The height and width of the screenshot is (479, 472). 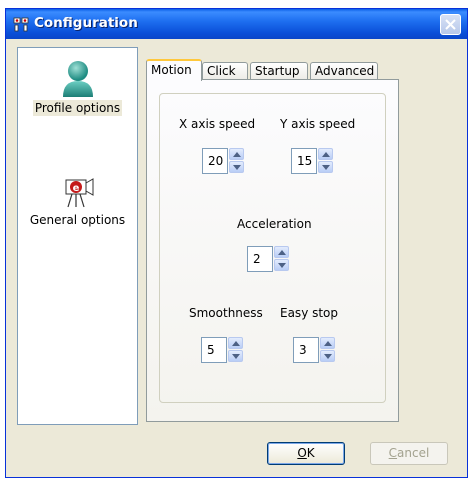 I want to click on sidebar-item-general-options: e General options, so click(x=77, y=201).